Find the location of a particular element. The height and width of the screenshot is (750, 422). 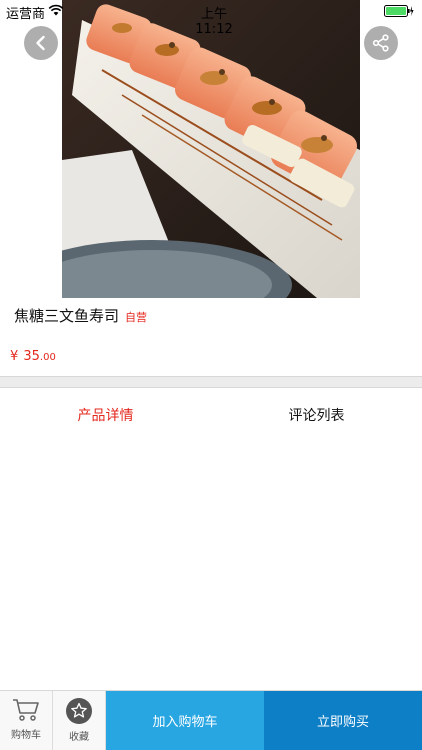

cart-button: 购物车 is located at coordinates (26, 720).